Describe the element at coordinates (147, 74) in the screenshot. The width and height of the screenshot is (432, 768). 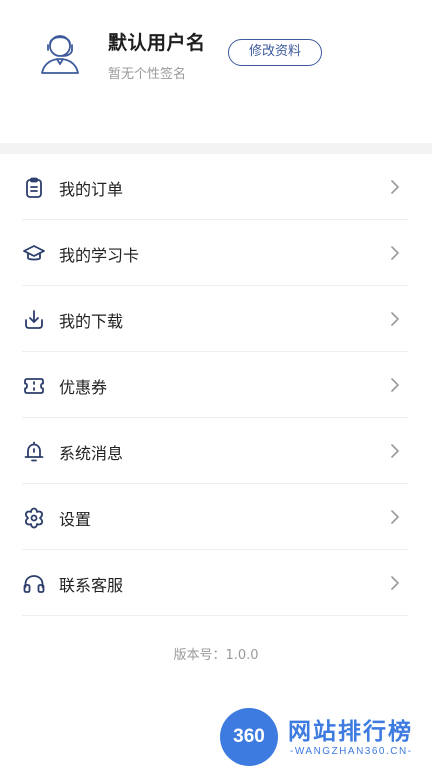
I see `signature: 暂无个性签名` at that location.